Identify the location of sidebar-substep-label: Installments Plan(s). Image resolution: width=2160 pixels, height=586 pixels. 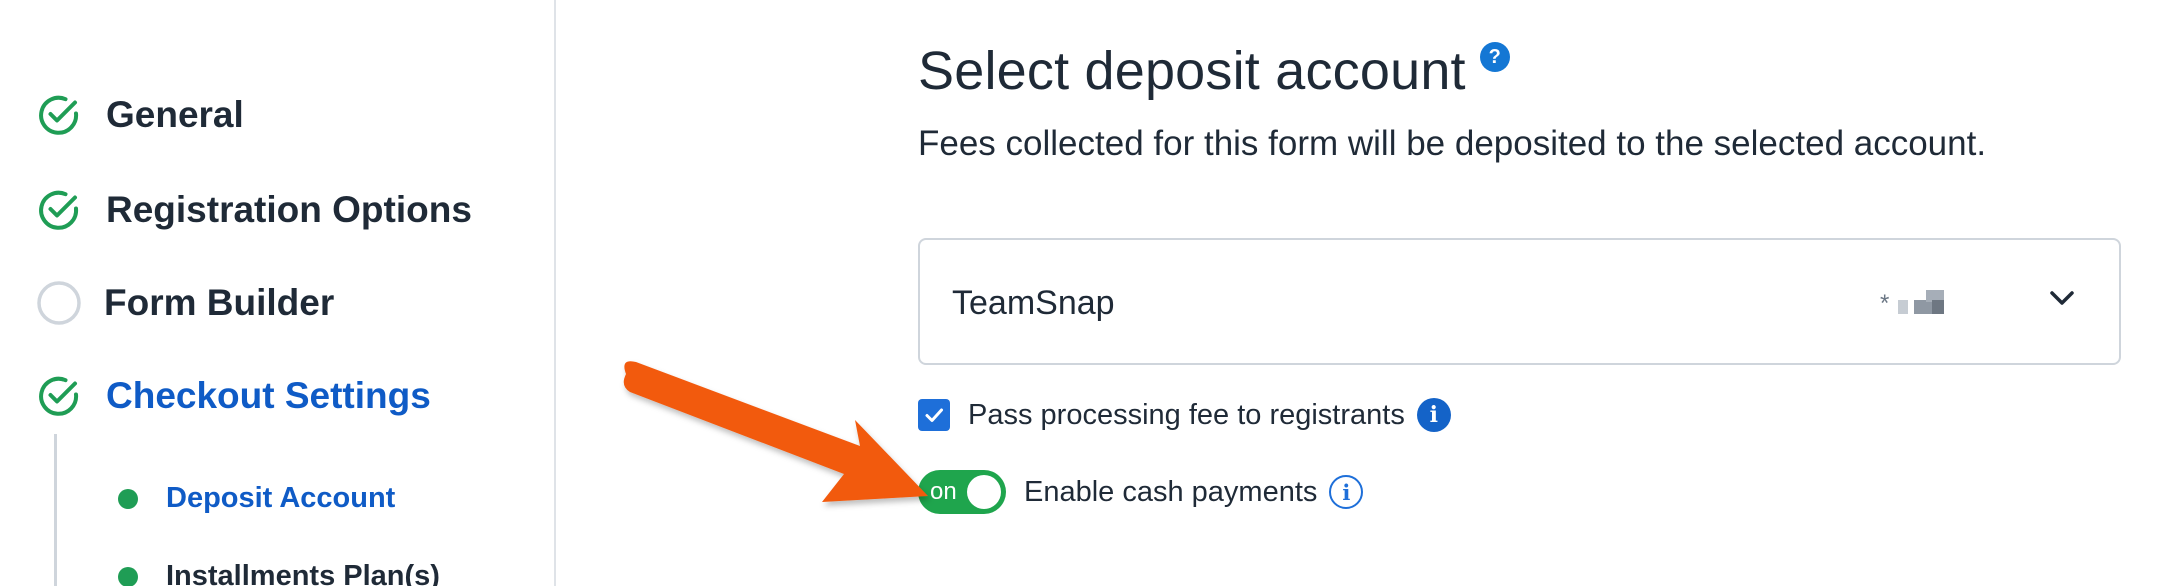
(303, 573).